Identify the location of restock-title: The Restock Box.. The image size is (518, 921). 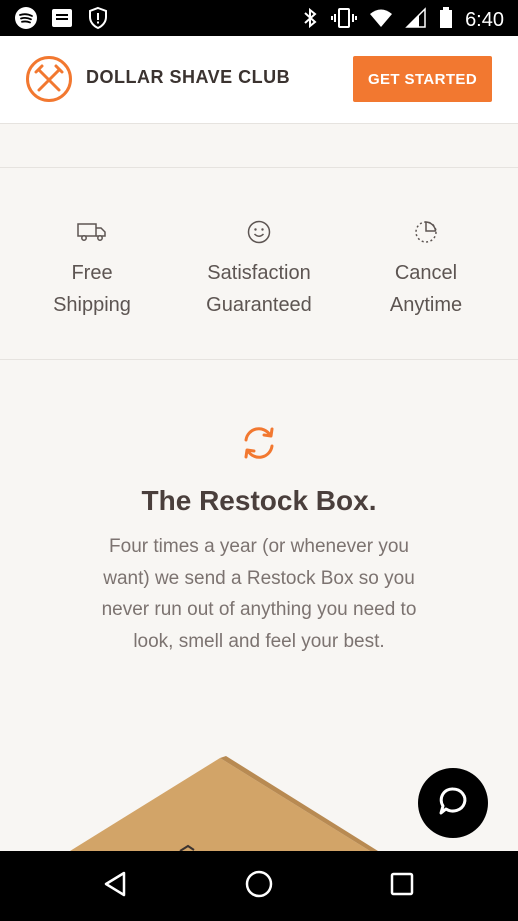
(259, 500).